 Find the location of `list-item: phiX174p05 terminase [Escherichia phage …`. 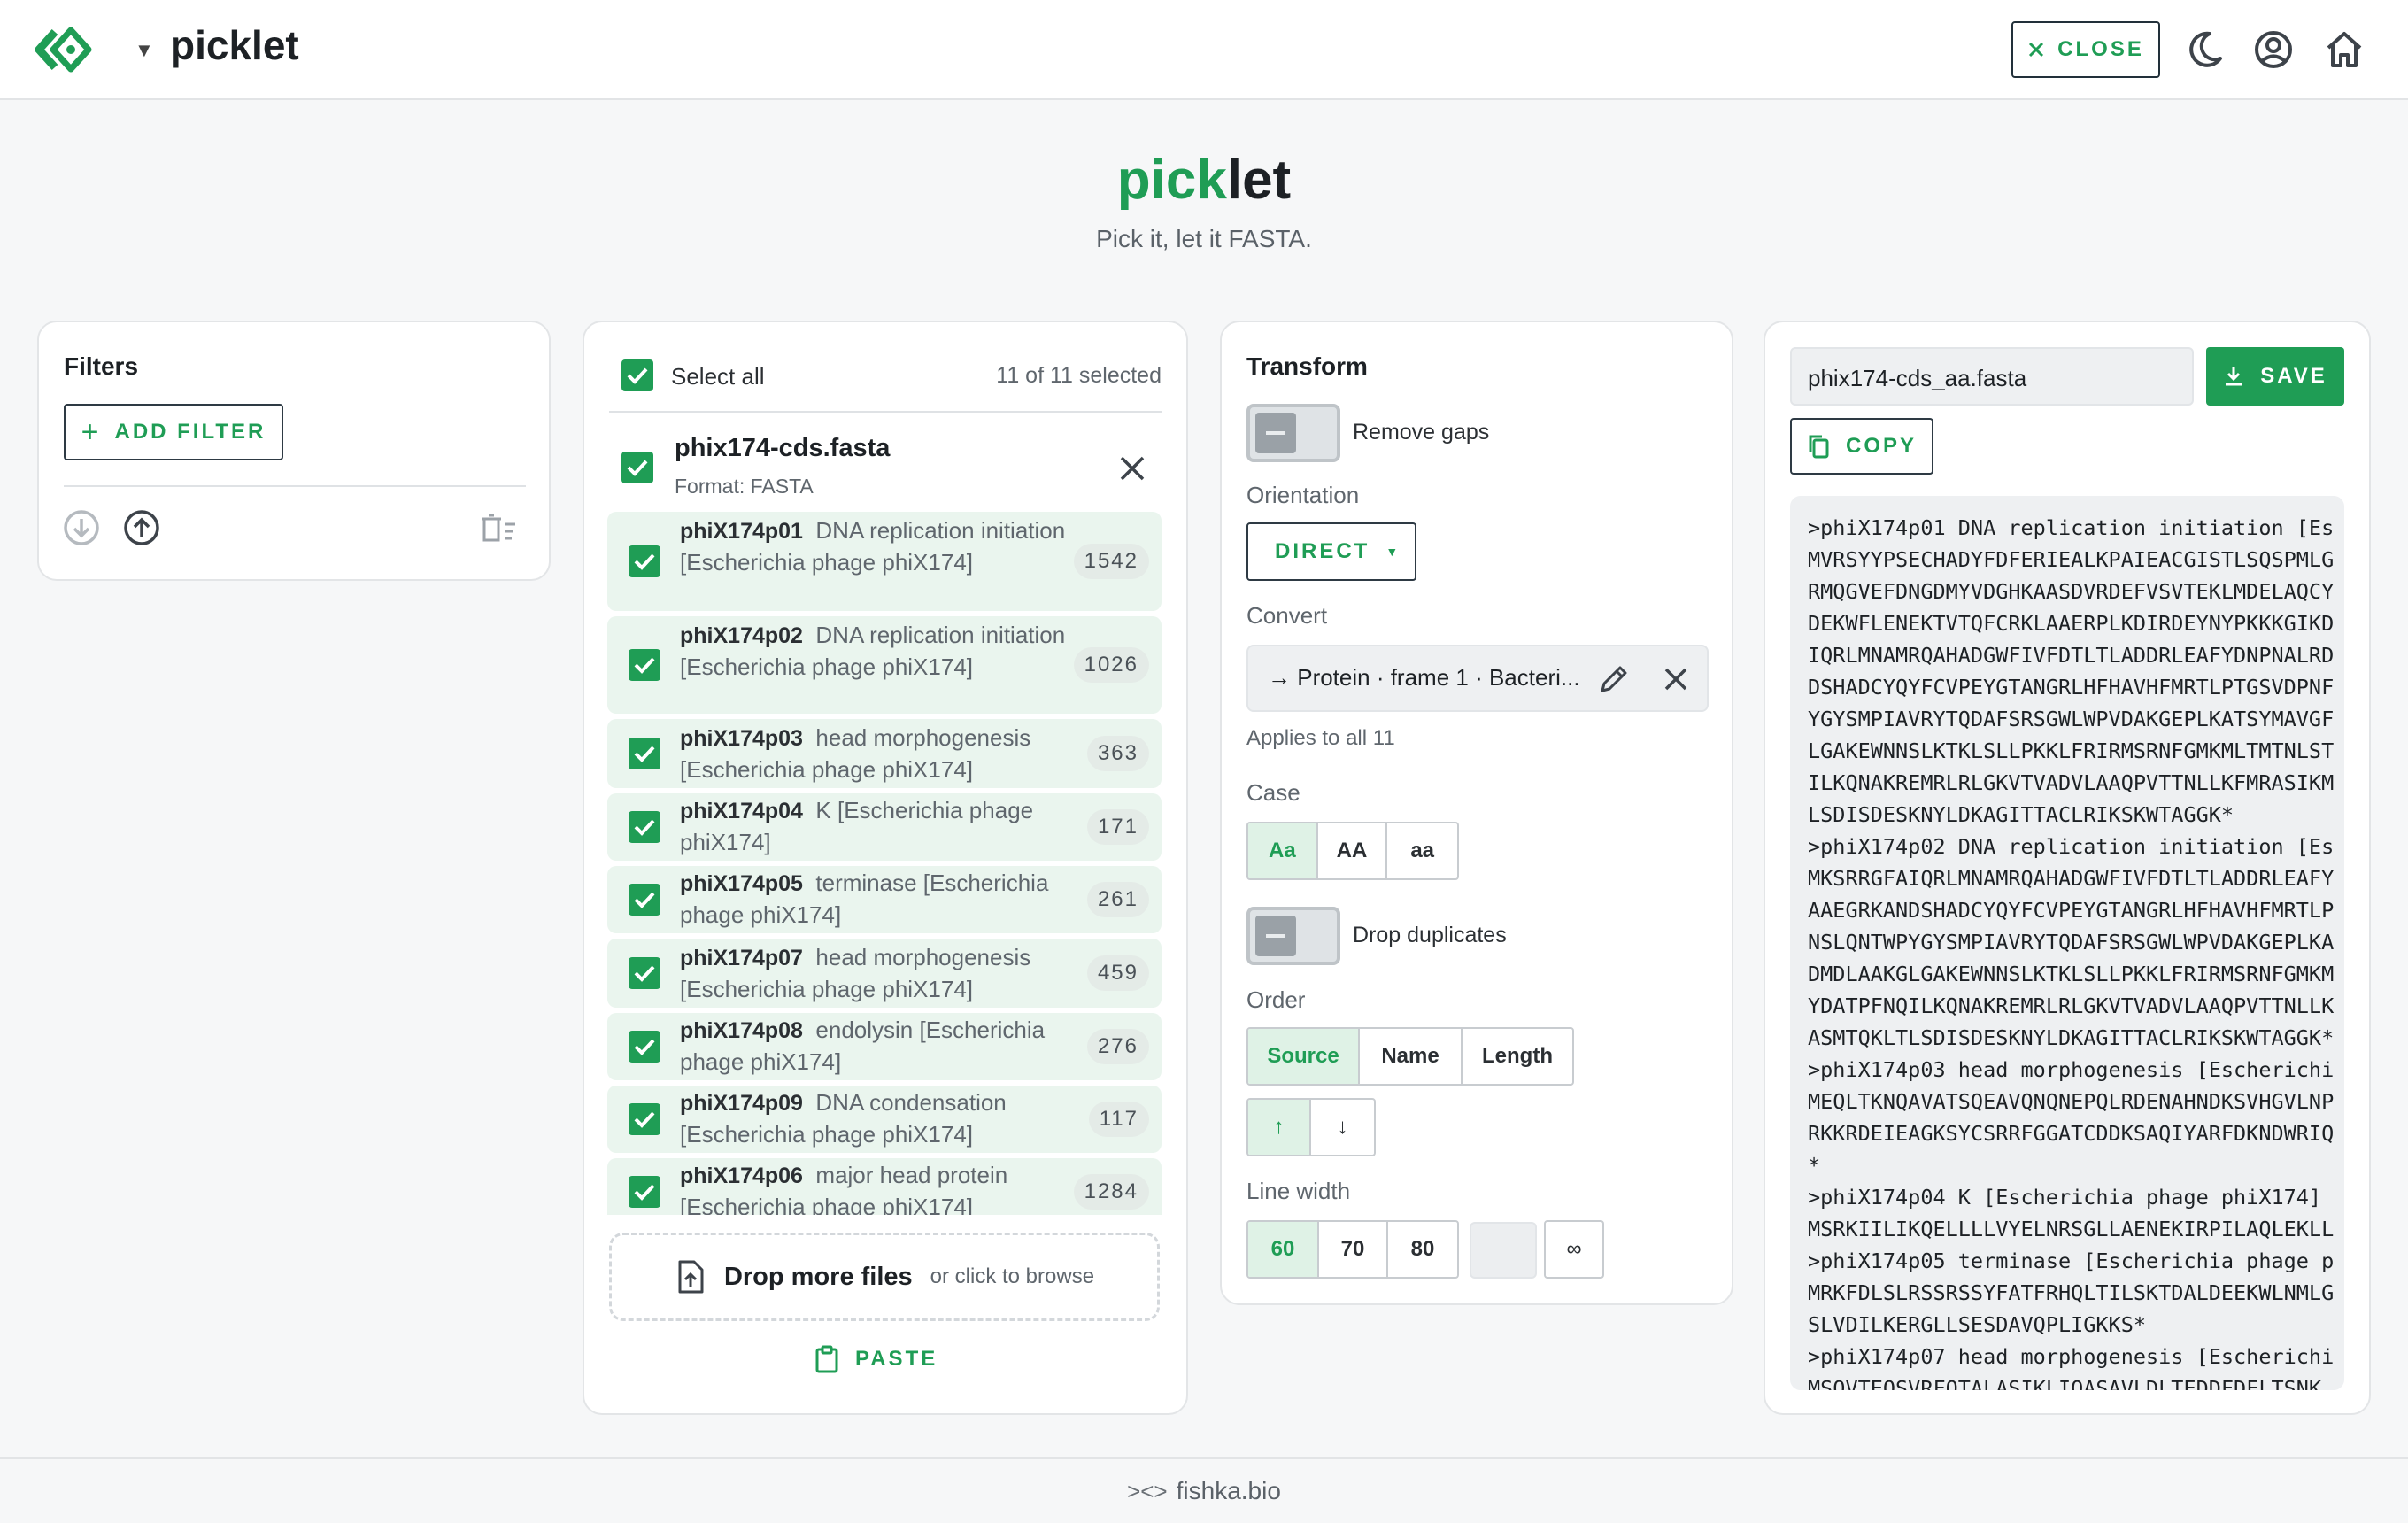

list-item: phiX174p05 terminase [Escherichia phage … is located at coordinates (884, 899).